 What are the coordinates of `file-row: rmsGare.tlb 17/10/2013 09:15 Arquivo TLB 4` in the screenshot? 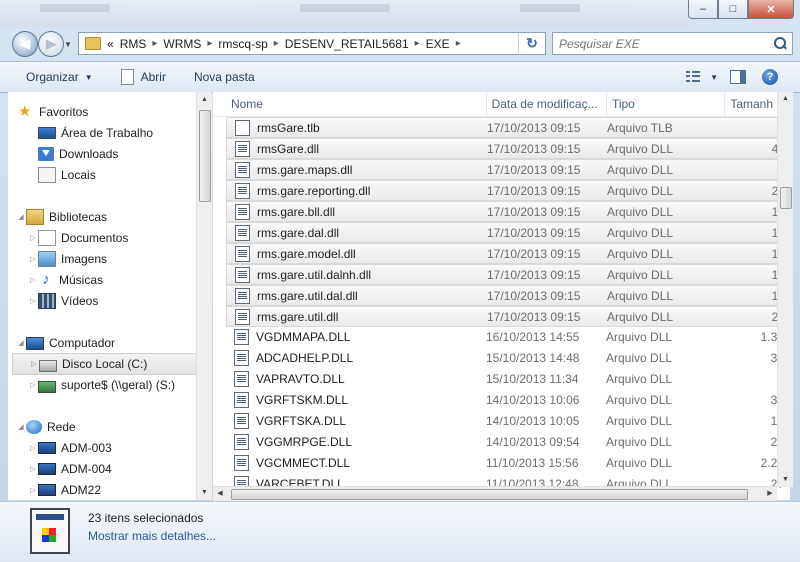 It's located at (508, 127).